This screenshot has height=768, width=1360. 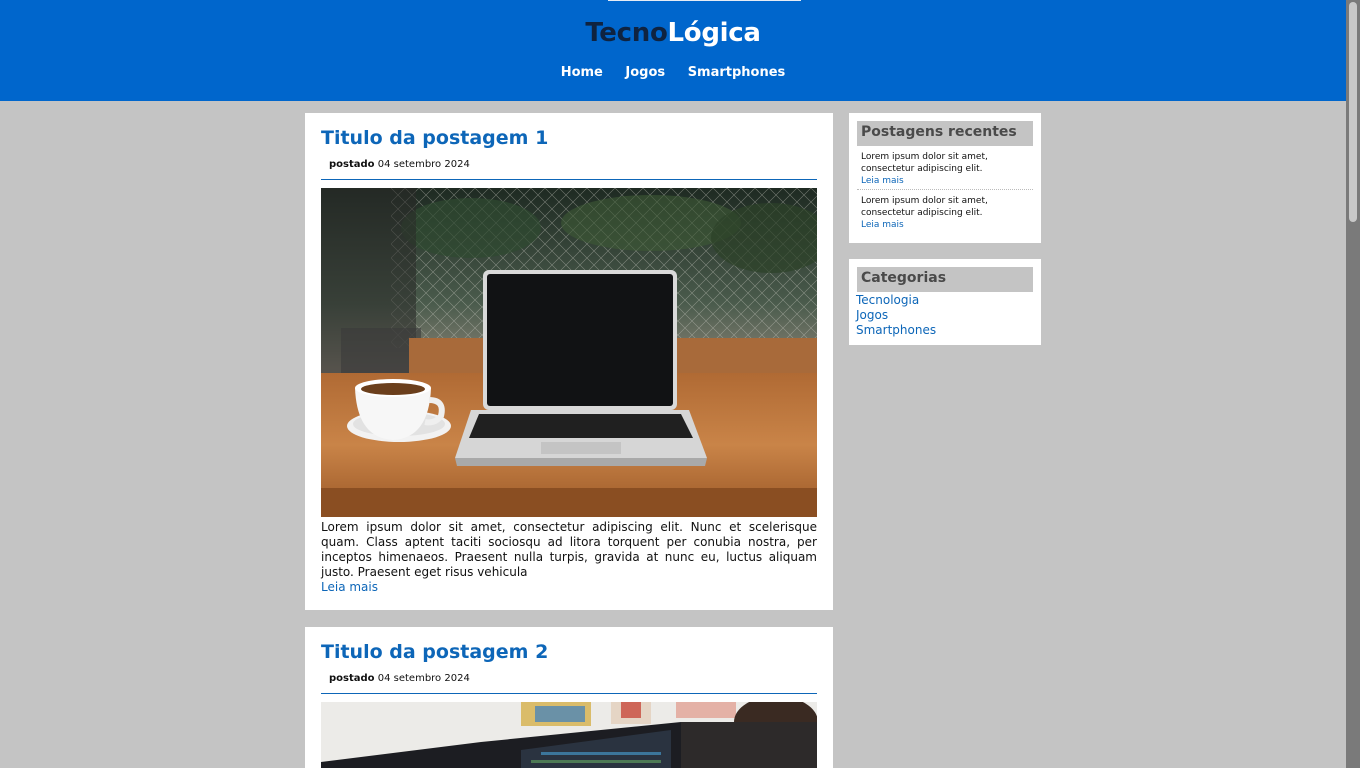 I want to click on site-logo: TecnoLógica, so click(x=673, y=33).